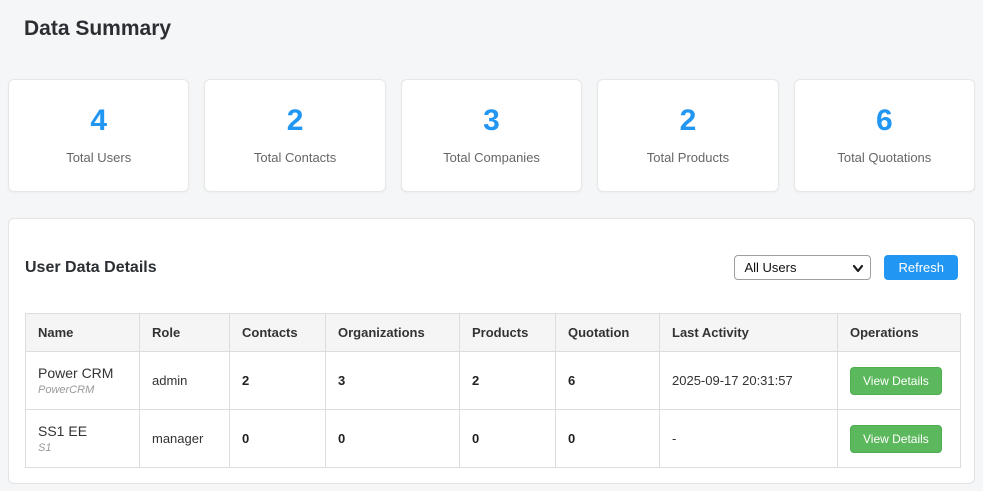  I want to click on cell-name: Power CRM PowerCRM, so click(82, 380).